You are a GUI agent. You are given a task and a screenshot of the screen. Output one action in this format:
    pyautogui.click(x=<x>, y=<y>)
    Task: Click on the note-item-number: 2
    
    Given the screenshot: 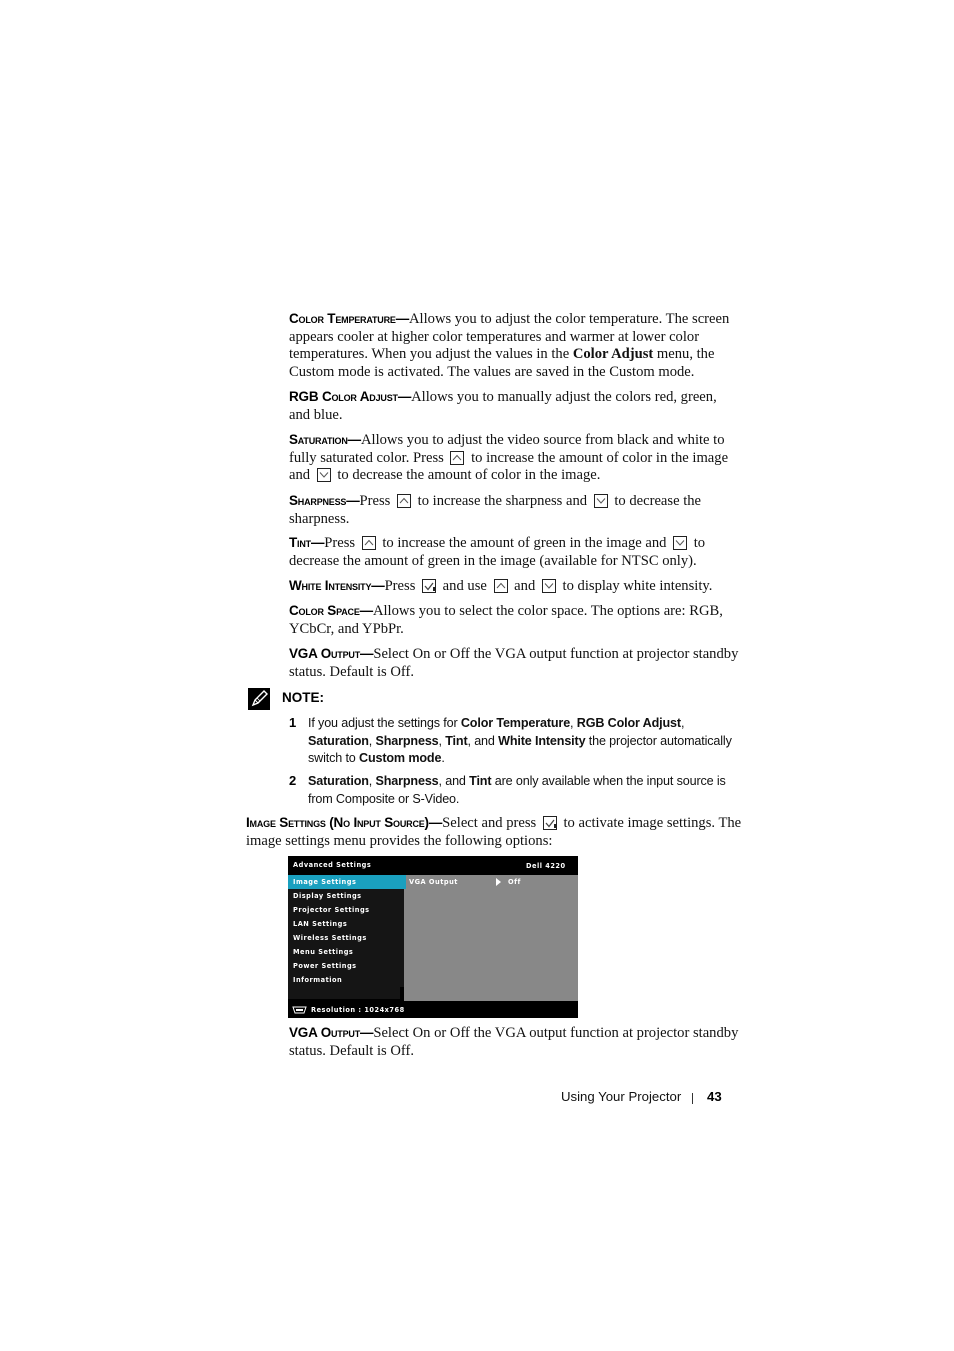 What is the action you would take?
    pyautogui.click(x=293, y=780)
    